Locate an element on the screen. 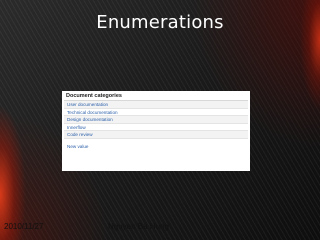 Image resolution: width=320 pixels, height=240 pixels. footer-author: Nguyen Ba Hung is located at coordinates (138, 226).